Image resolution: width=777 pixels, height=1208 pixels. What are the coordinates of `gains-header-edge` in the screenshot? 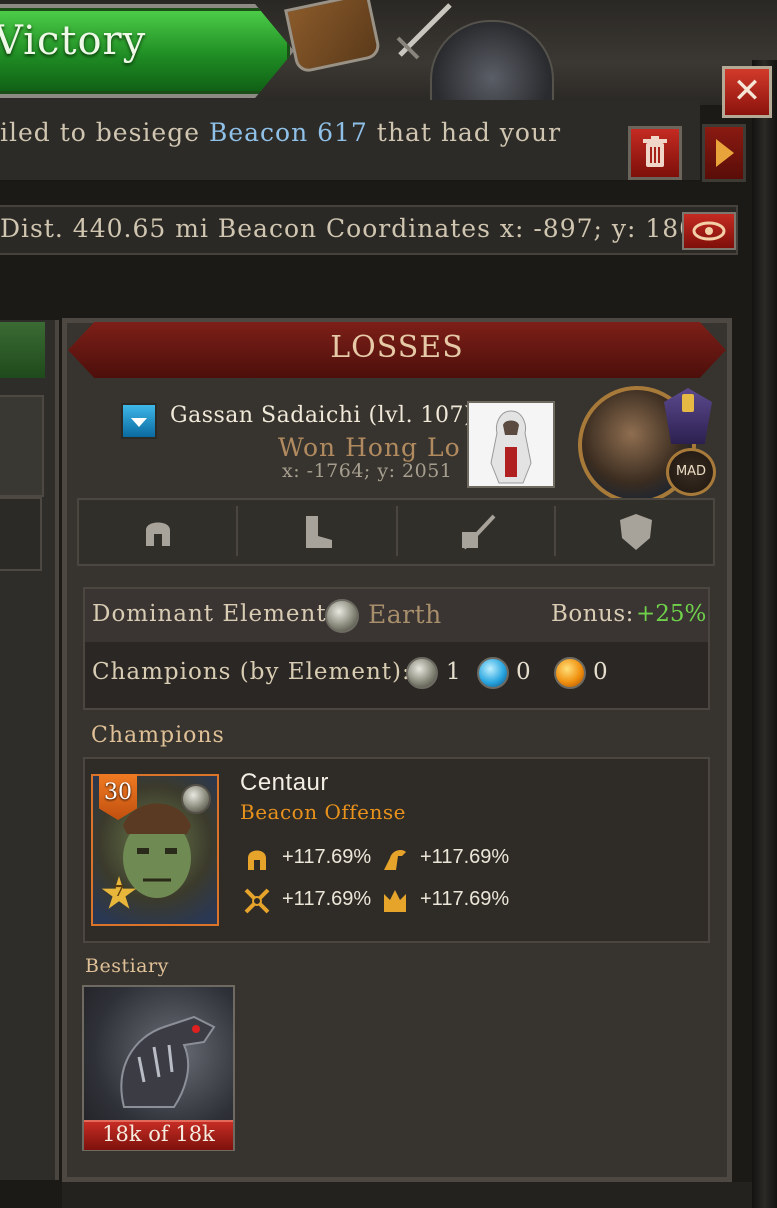 It's located at (22, 350).